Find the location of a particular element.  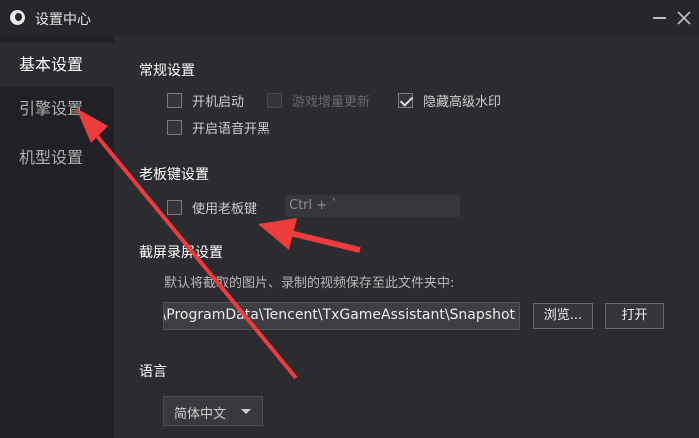

close-icon is located at coordinates (684, 18).